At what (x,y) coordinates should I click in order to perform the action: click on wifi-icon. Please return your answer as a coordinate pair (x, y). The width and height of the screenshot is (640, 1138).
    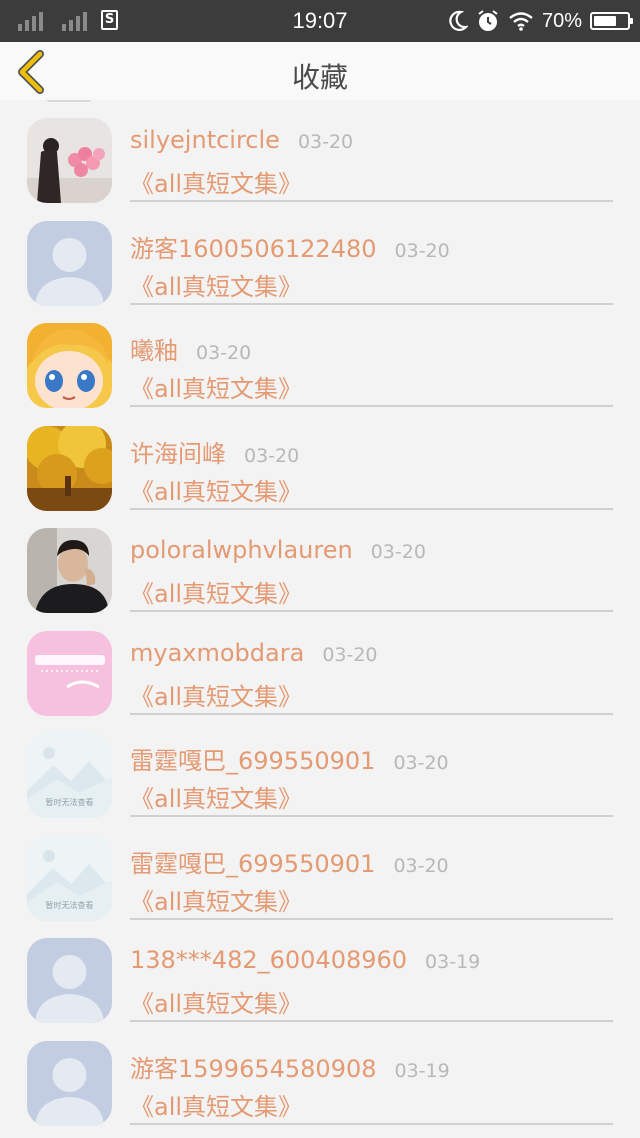
    Looking at the image, I should click on (521, 21).